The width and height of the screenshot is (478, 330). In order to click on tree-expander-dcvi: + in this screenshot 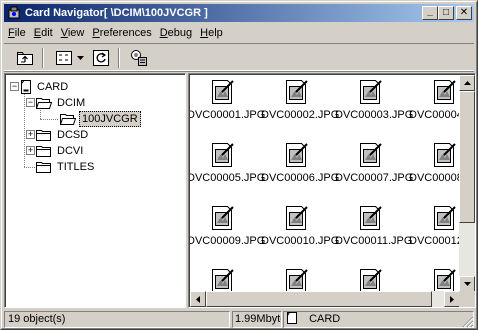, I will do `click(30, 150)`.